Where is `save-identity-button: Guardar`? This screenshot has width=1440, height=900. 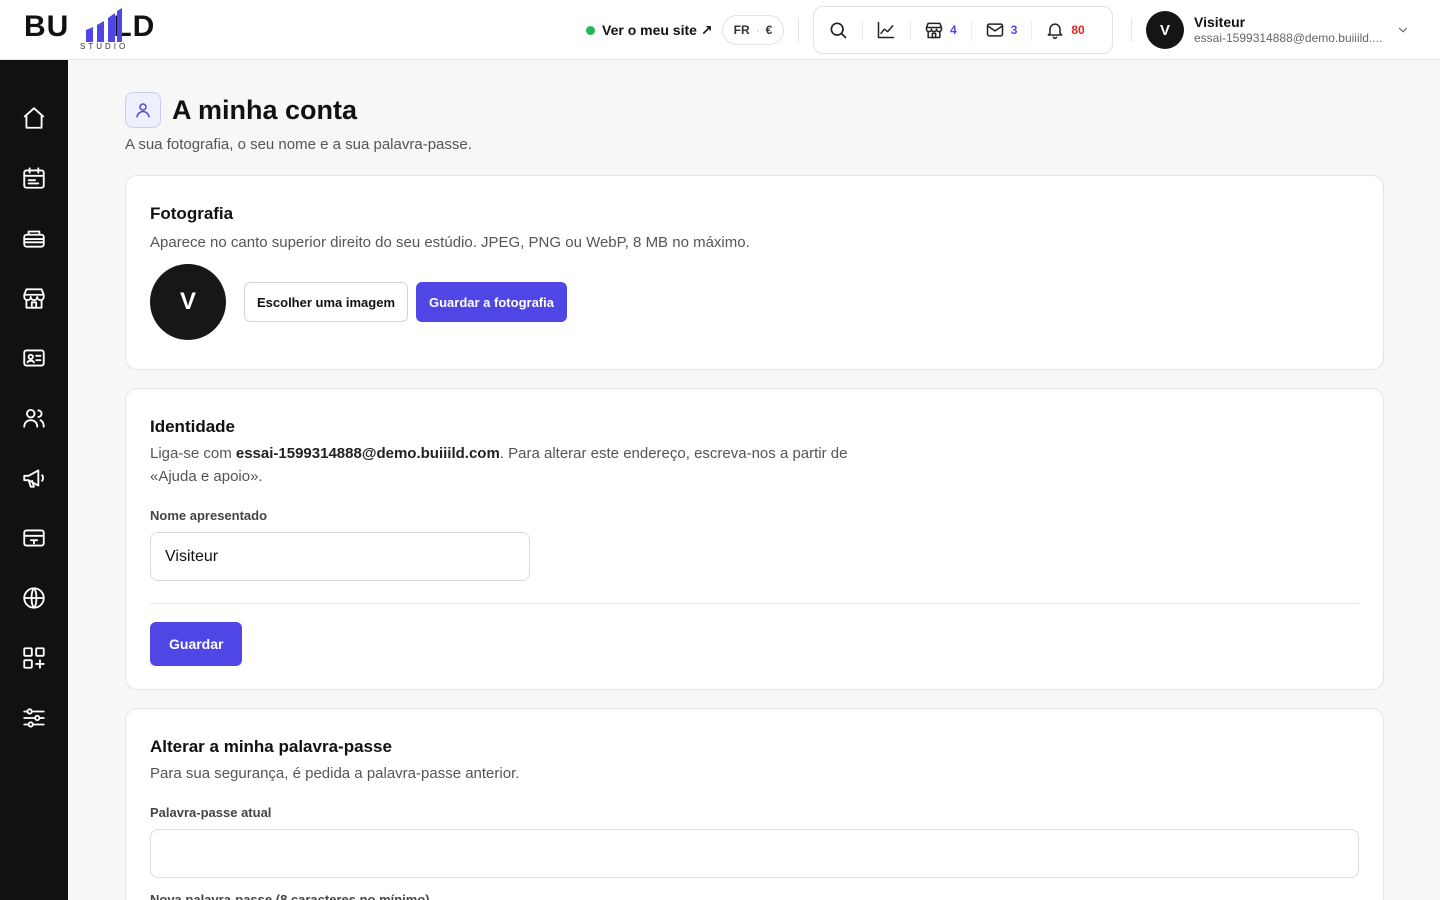
save-identity-button: Guardar is located at coordinates (196, 644).